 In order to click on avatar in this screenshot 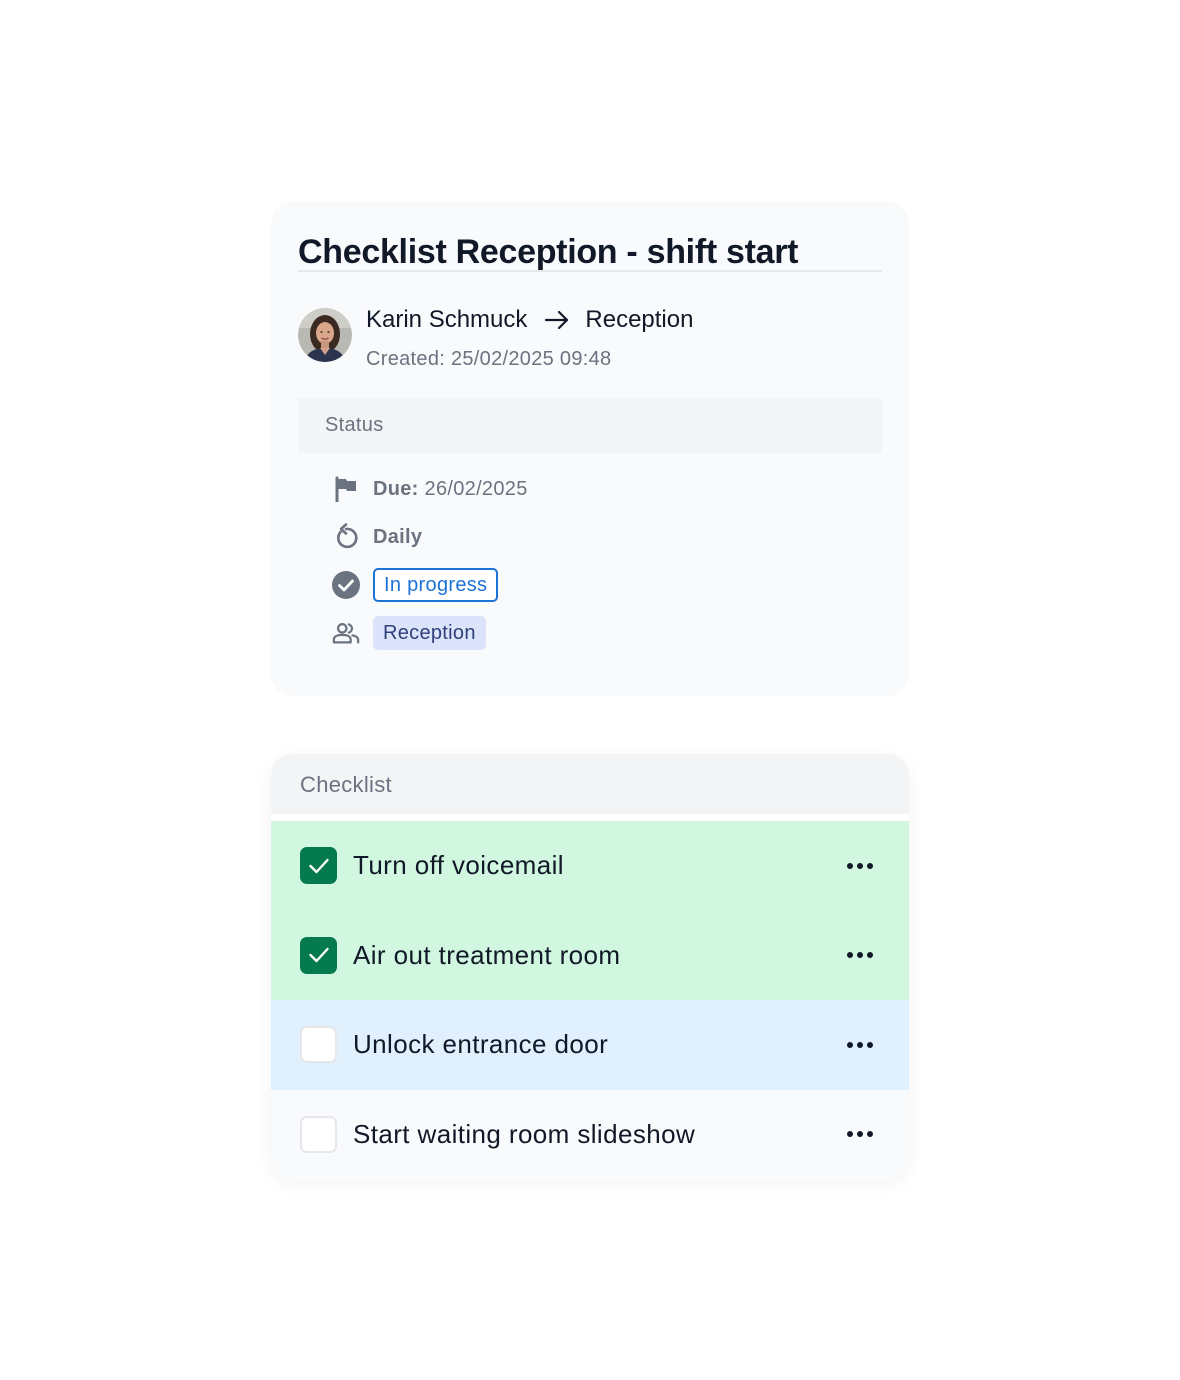, I will do `click(325, 335)`.